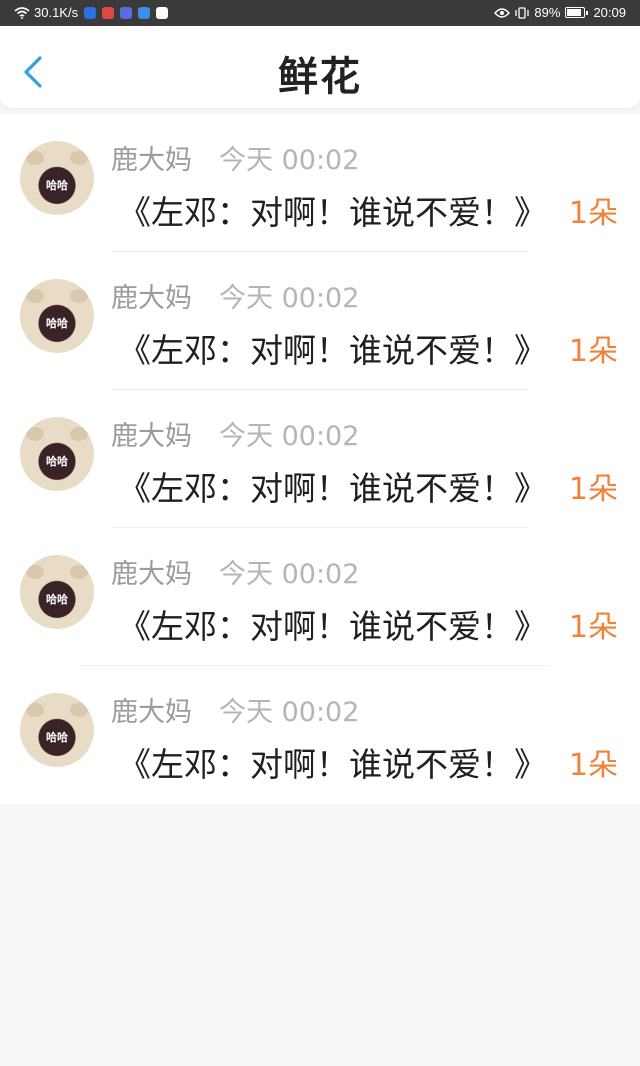 This screenshot has height=1066, width=640. I want to click on page-title: 鲜花, so click(320, 77).